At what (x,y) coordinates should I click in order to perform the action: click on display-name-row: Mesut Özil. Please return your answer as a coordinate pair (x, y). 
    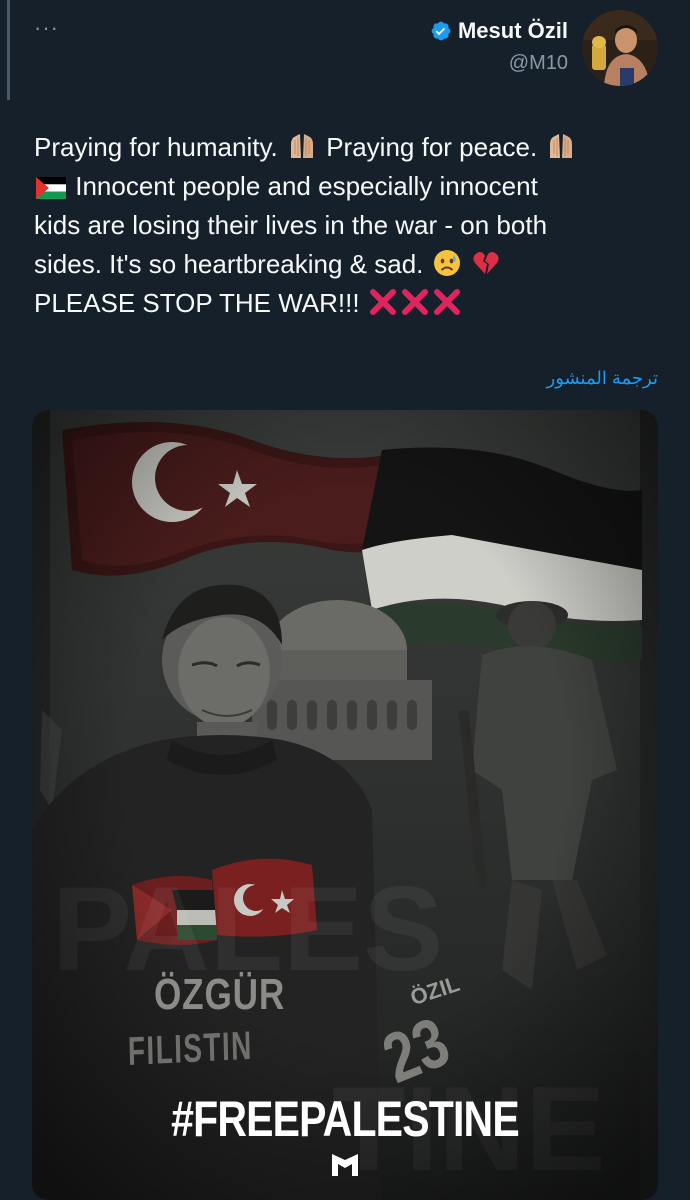
    Looking at the image, I should click on (499, 31).